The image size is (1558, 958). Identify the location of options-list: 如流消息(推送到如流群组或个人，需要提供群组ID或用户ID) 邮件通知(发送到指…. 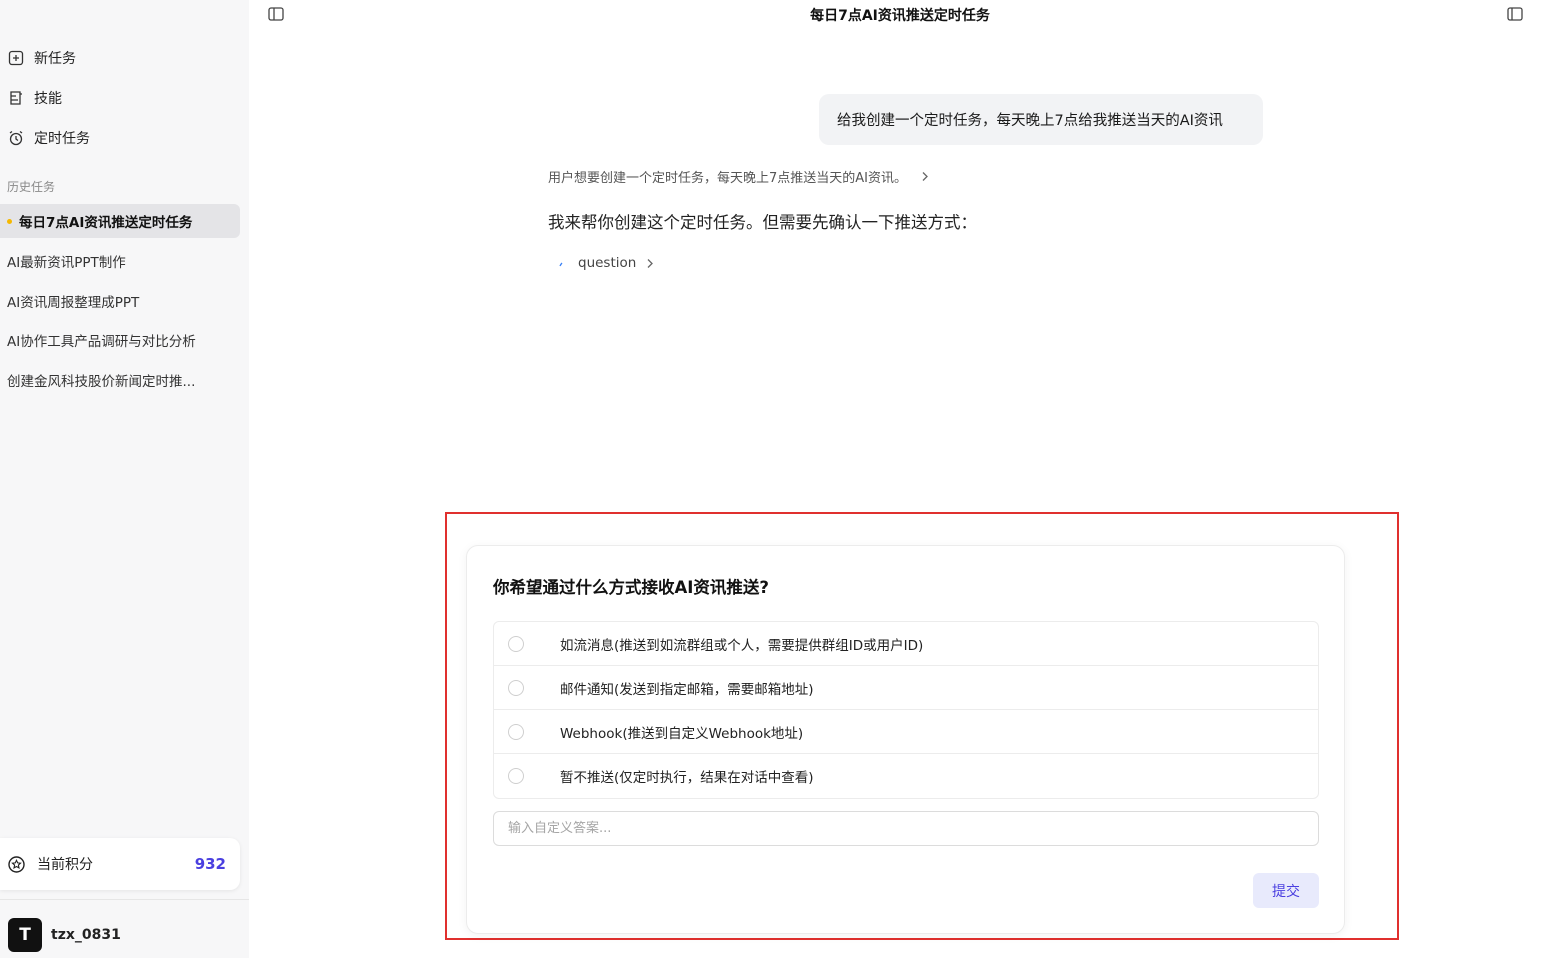
(906, 710).